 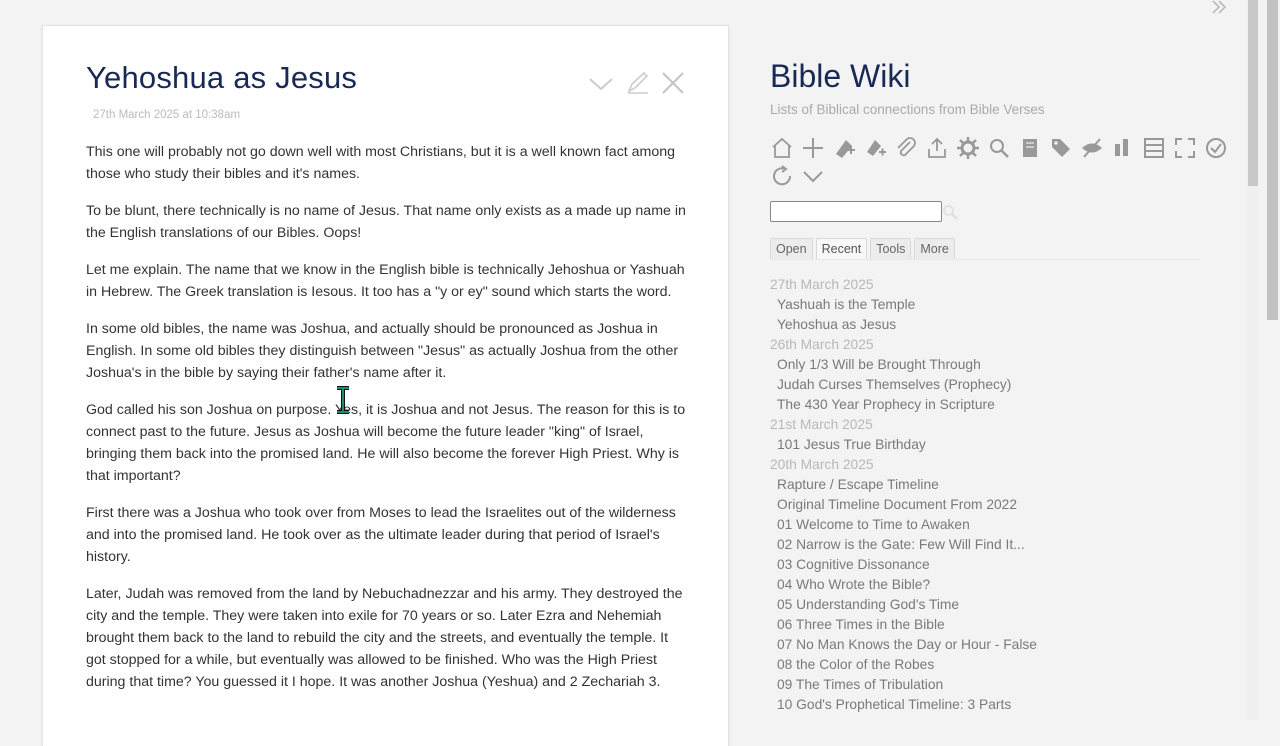 I want to click on control-panel-icon, so click(x=968, y=148).